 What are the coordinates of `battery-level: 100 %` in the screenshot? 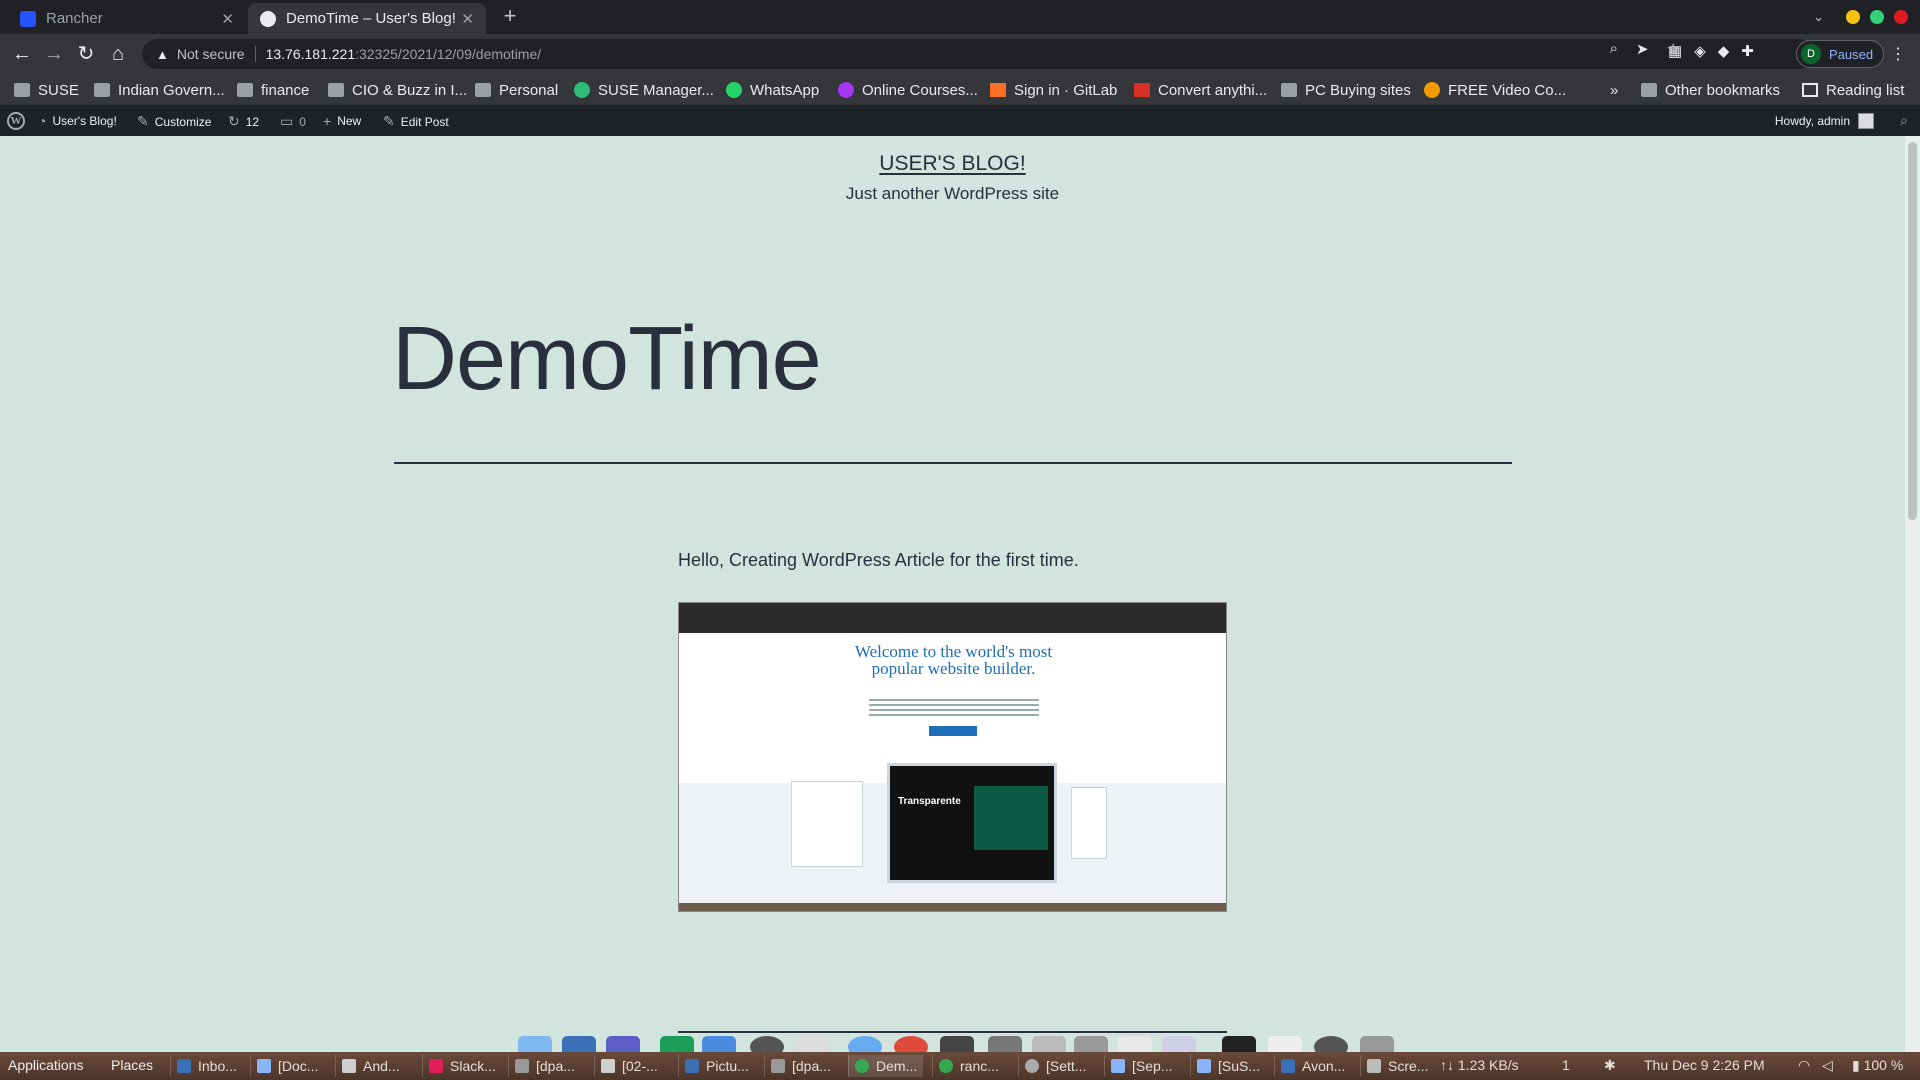 It's located at (1883, 1065).